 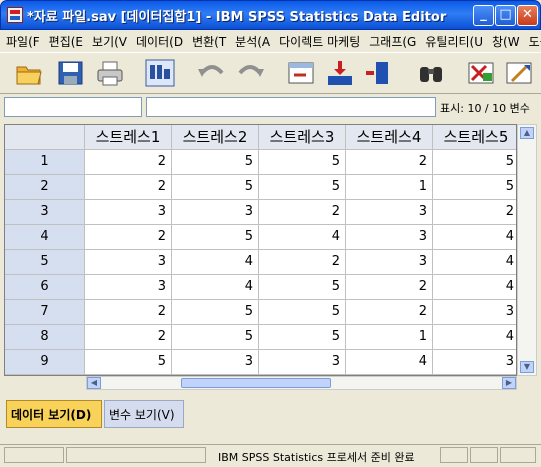 What do you see at coordinates (45, 312) in the screenshot?
I see `row-header: 7` at bounding box center [45, 312].